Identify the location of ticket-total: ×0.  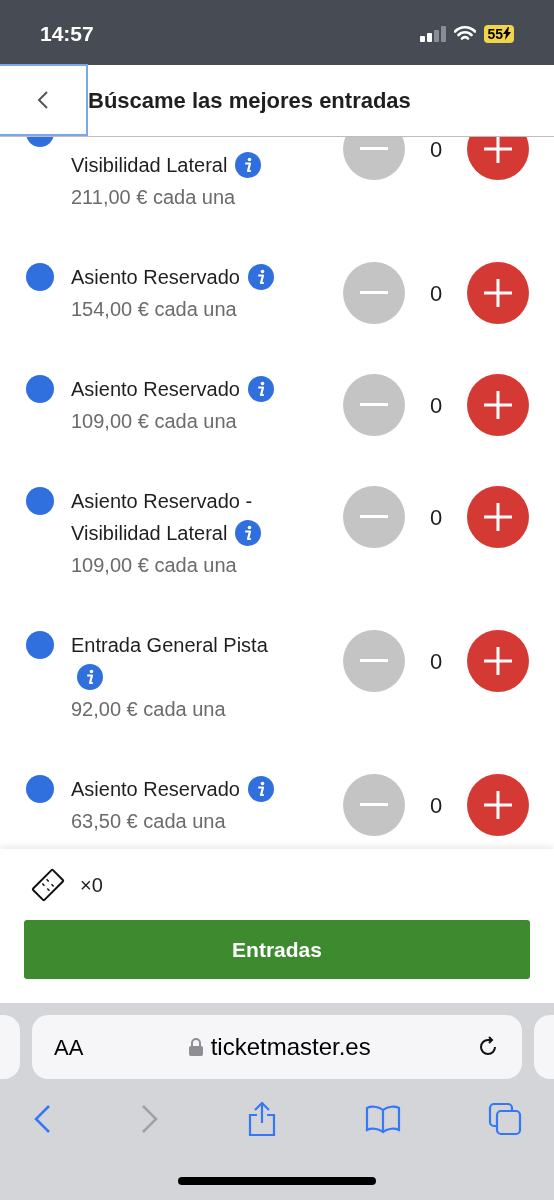
(91, 885).